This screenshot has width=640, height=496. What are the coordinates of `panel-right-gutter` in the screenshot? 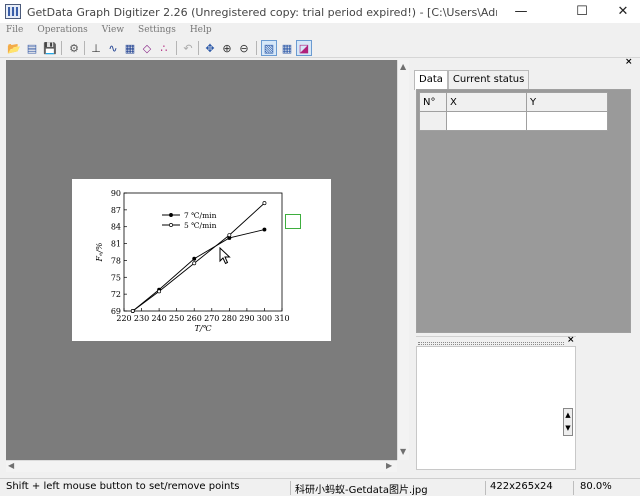 It's located at (635, 211).